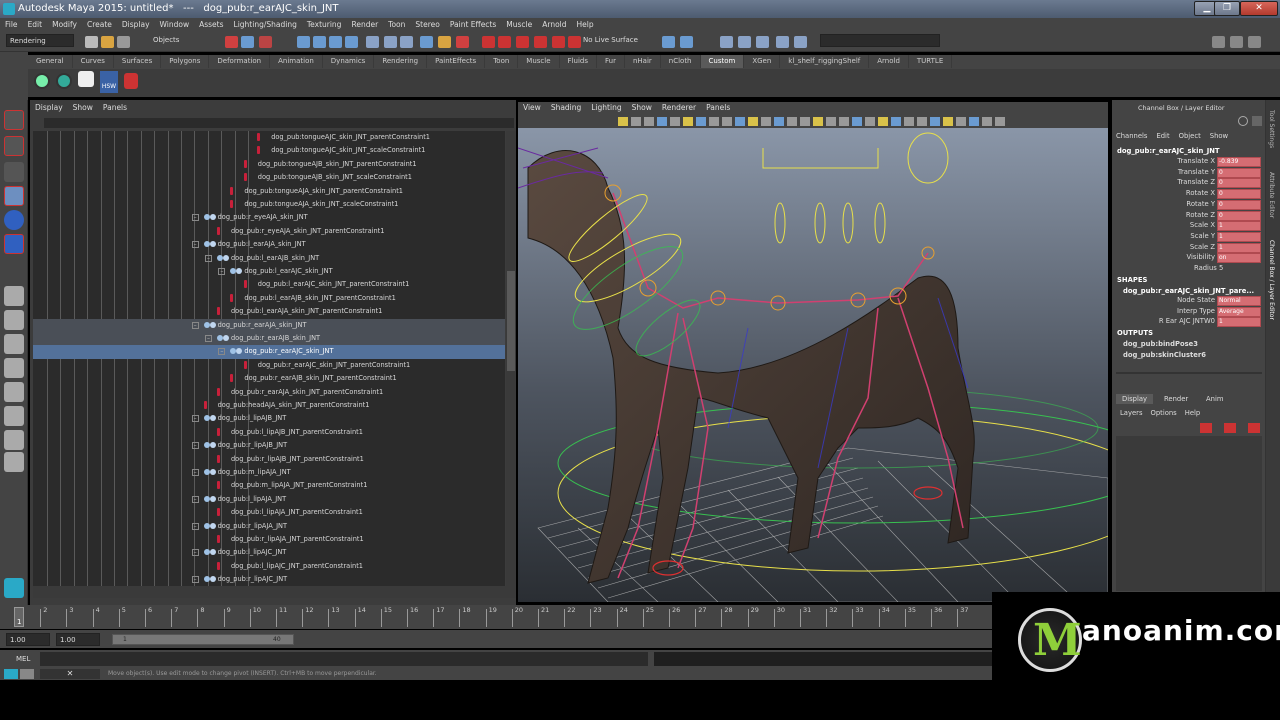  Describe the element at coordinates (231, 42) in the screenshot. I see `select-hierarchy-icon` at that location.